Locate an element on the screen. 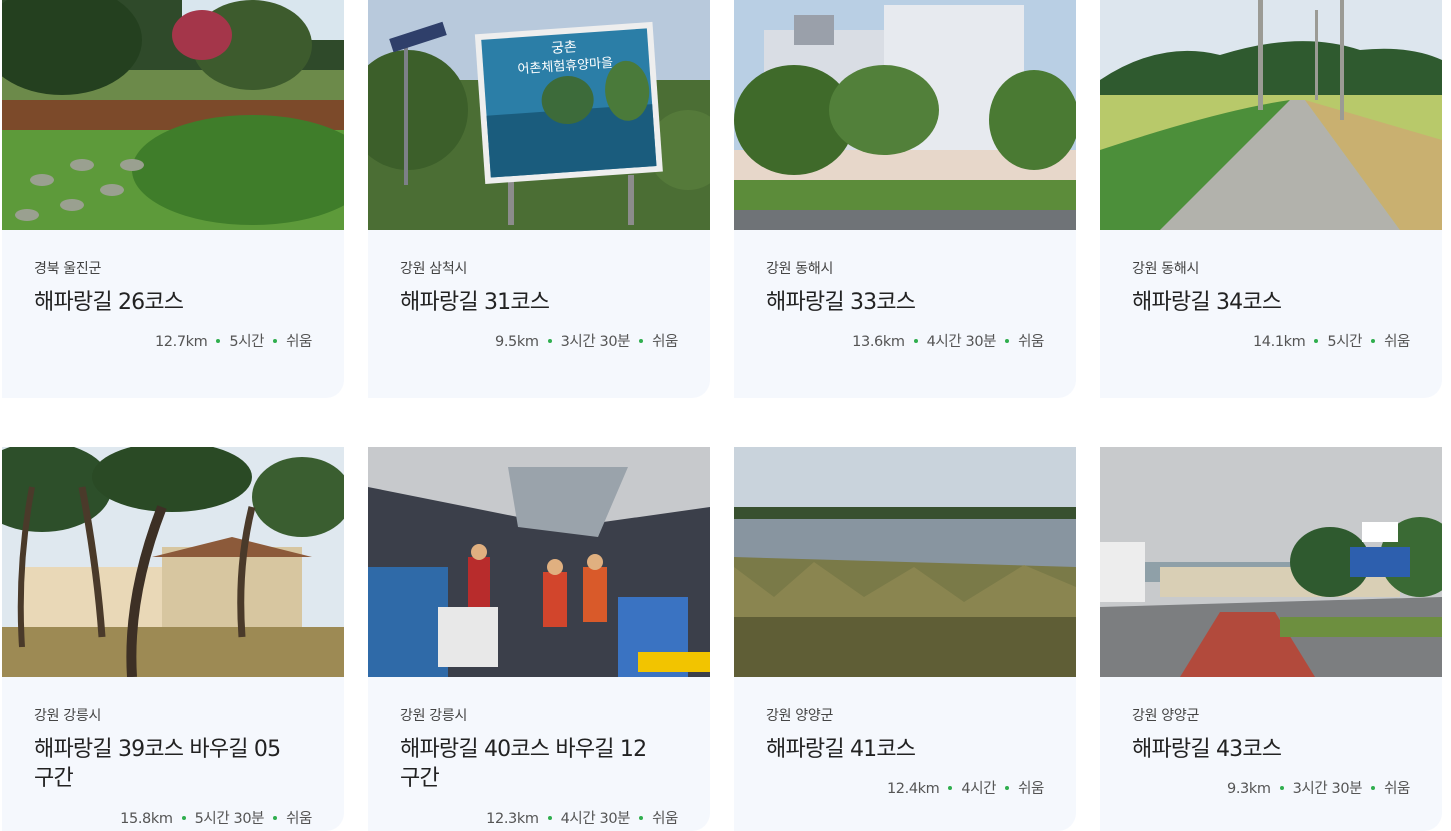 The image size is (1451, 831). course-meta: 13.6km 4시간 30분 쉬움 is located at coordinates (948, 340).